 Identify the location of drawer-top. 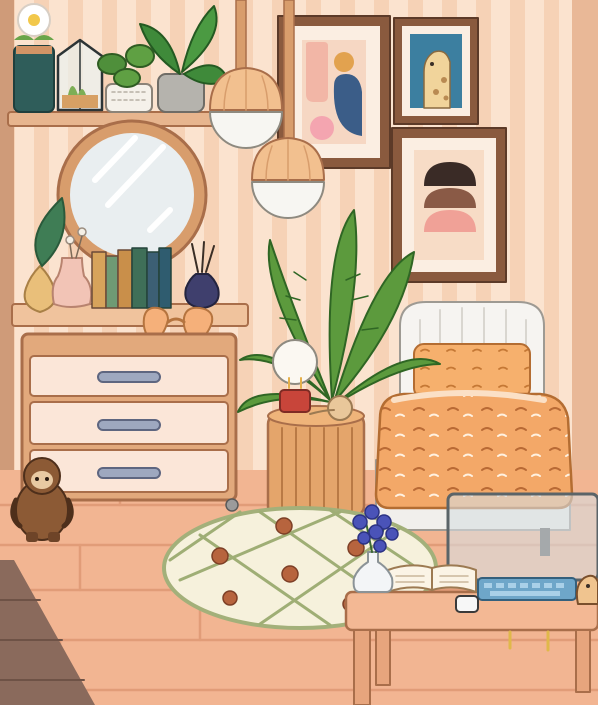
(129, 376).